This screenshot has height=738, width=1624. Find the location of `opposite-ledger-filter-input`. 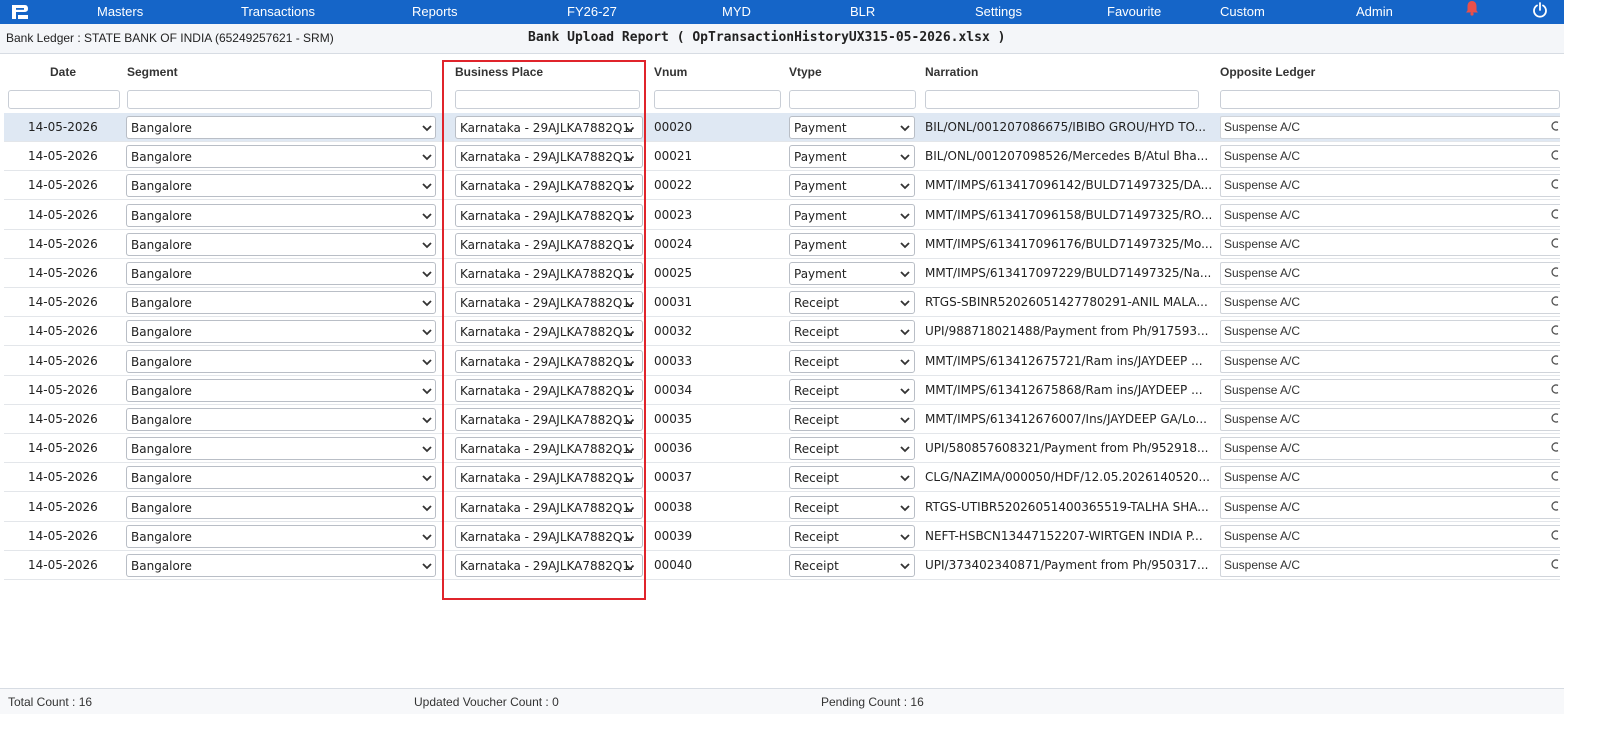

opposite-ledger-filter-input is located at coordinates (1390, 99).